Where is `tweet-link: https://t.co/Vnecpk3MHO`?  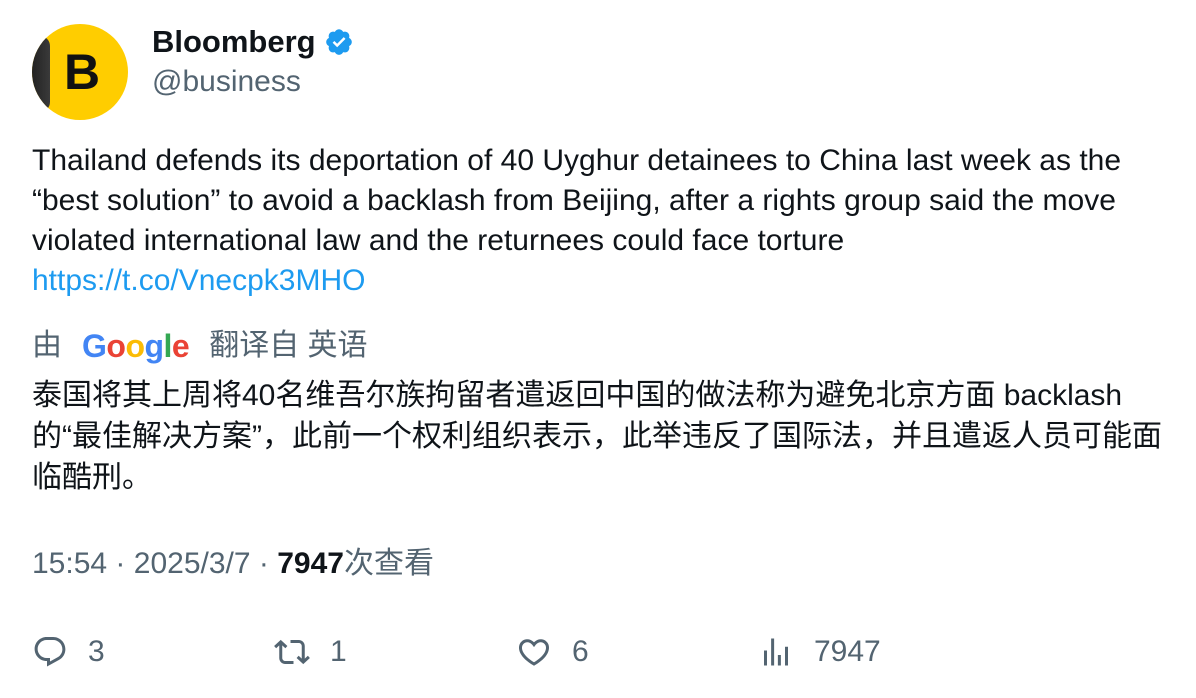 tweet-link: https://t.co/Vnecpk3MHO is located at coordinates (198, 280).